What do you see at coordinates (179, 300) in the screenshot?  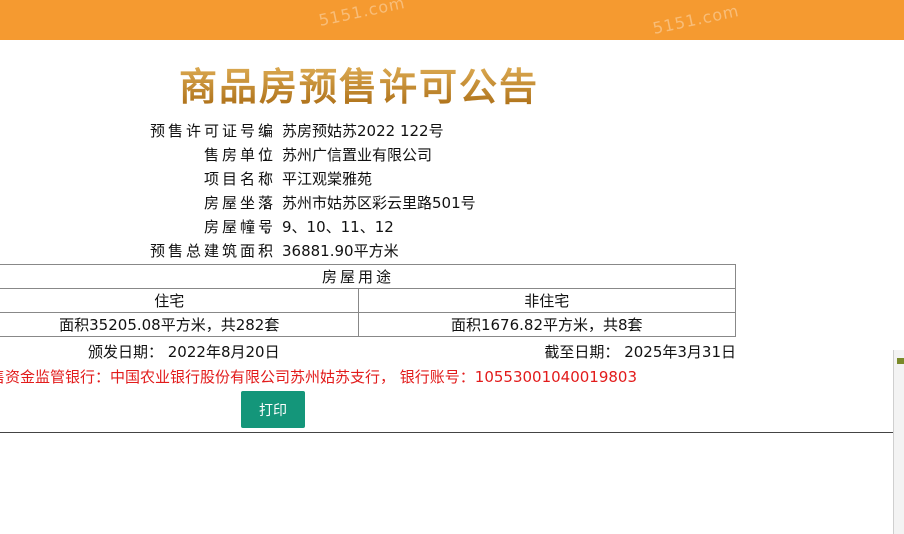 I see `column-header-residential: 住宅` at bounding box center [179, 300].